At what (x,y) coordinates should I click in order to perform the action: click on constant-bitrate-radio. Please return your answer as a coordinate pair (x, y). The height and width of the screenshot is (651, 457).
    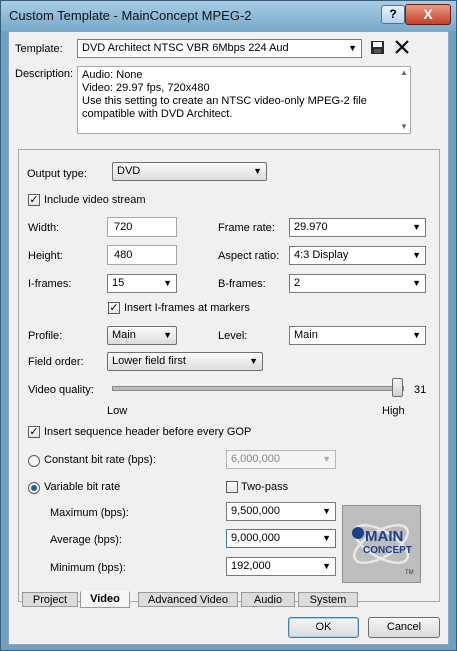
    Looking at the image, I should click on (34, 461).